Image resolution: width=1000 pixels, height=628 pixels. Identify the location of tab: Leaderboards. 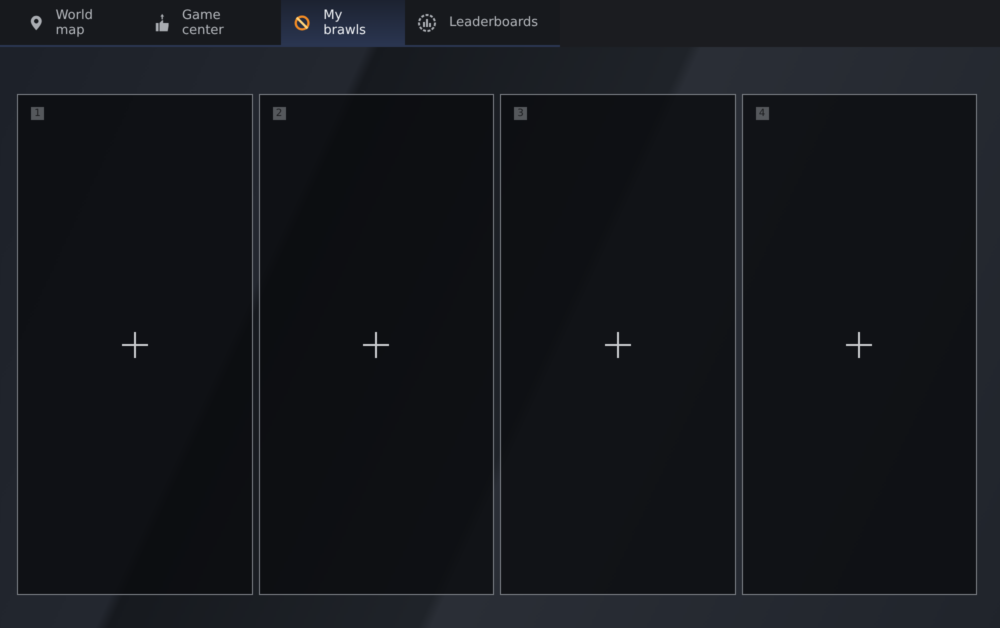
(482, 22).